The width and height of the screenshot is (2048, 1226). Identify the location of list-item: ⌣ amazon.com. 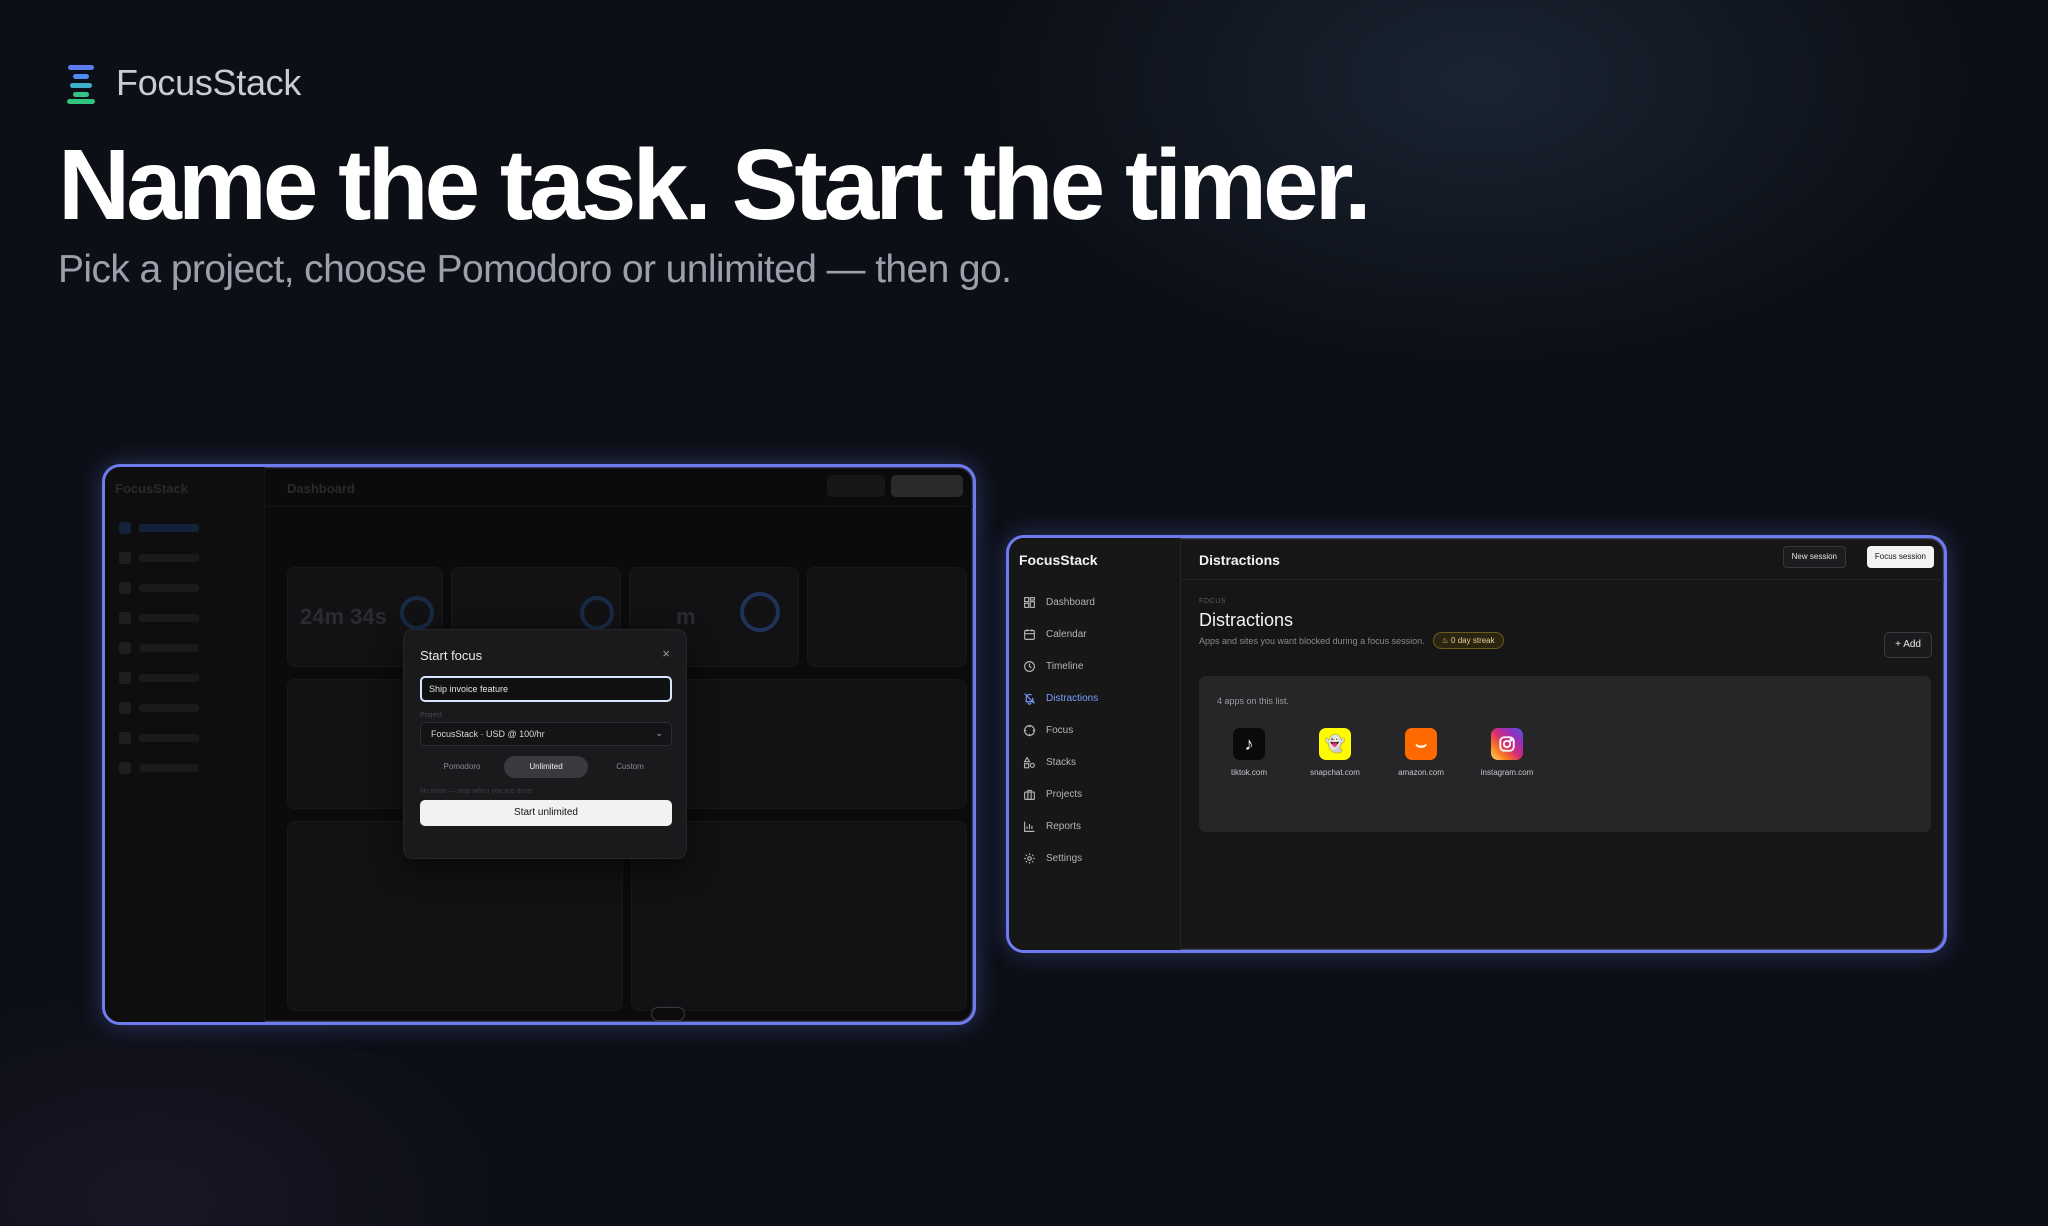
(1421, 752).